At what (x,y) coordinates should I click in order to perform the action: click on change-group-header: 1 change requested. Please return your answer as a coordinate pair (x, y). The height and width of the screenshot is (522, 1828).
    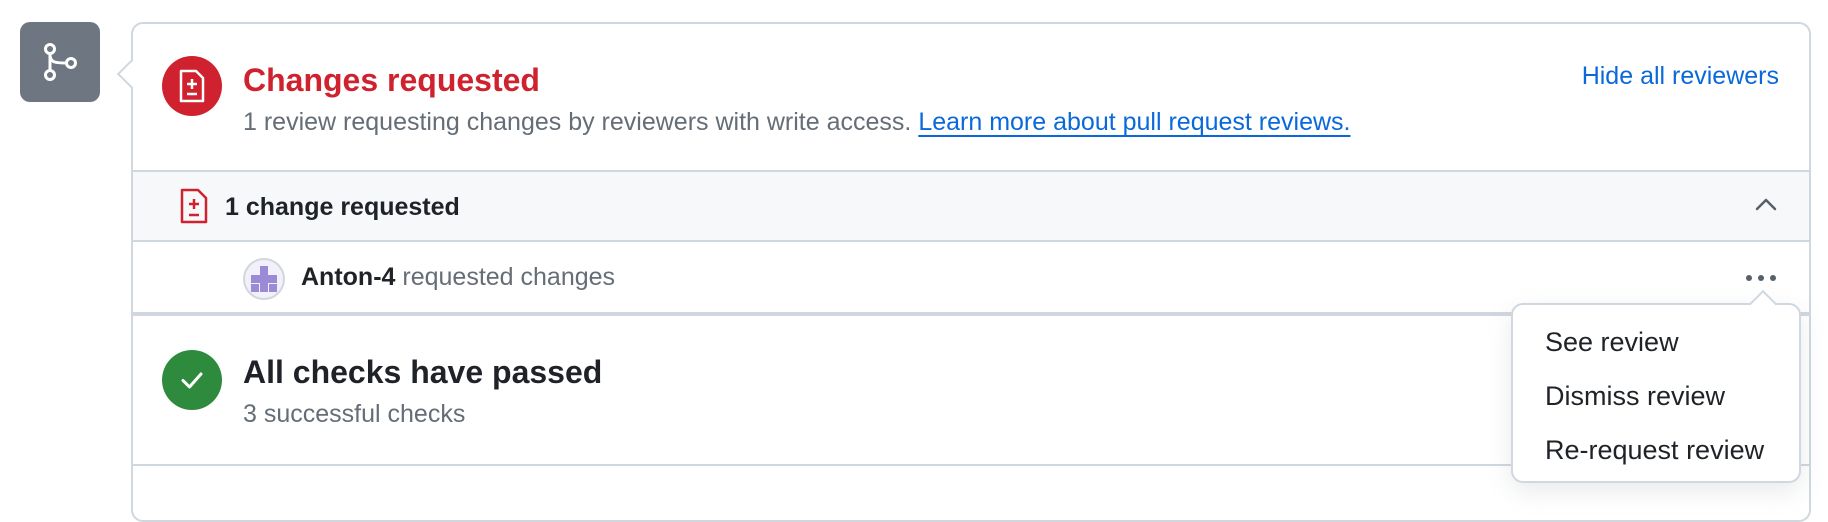
    Looking at the image, I should click on (971, 207).